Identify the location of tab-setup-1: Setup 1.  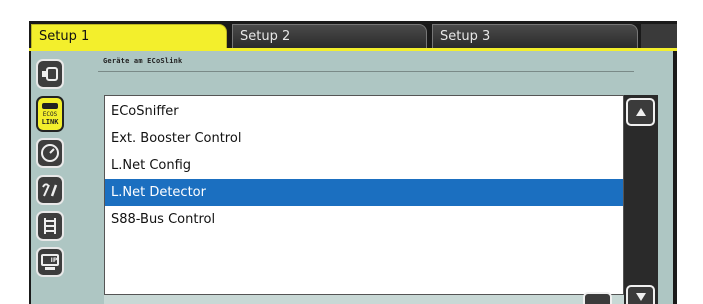
(129, 36).